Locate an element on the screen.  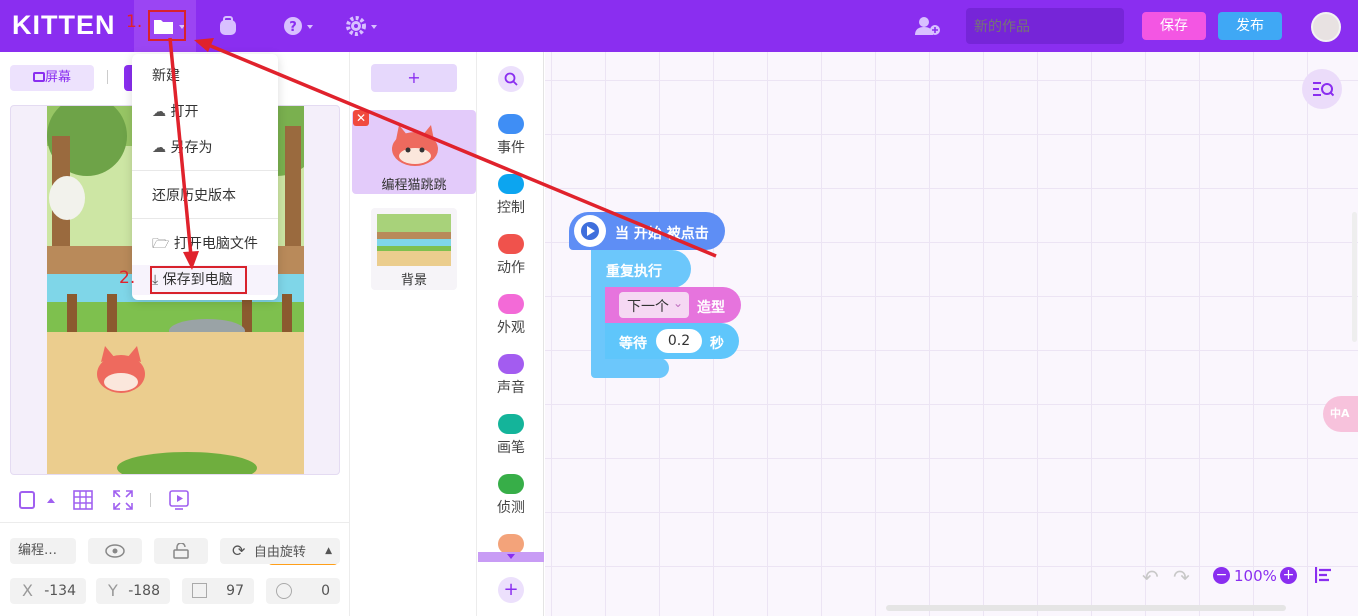
costume-dropdown-value: 下一个 is located at coordinates (648, 307).